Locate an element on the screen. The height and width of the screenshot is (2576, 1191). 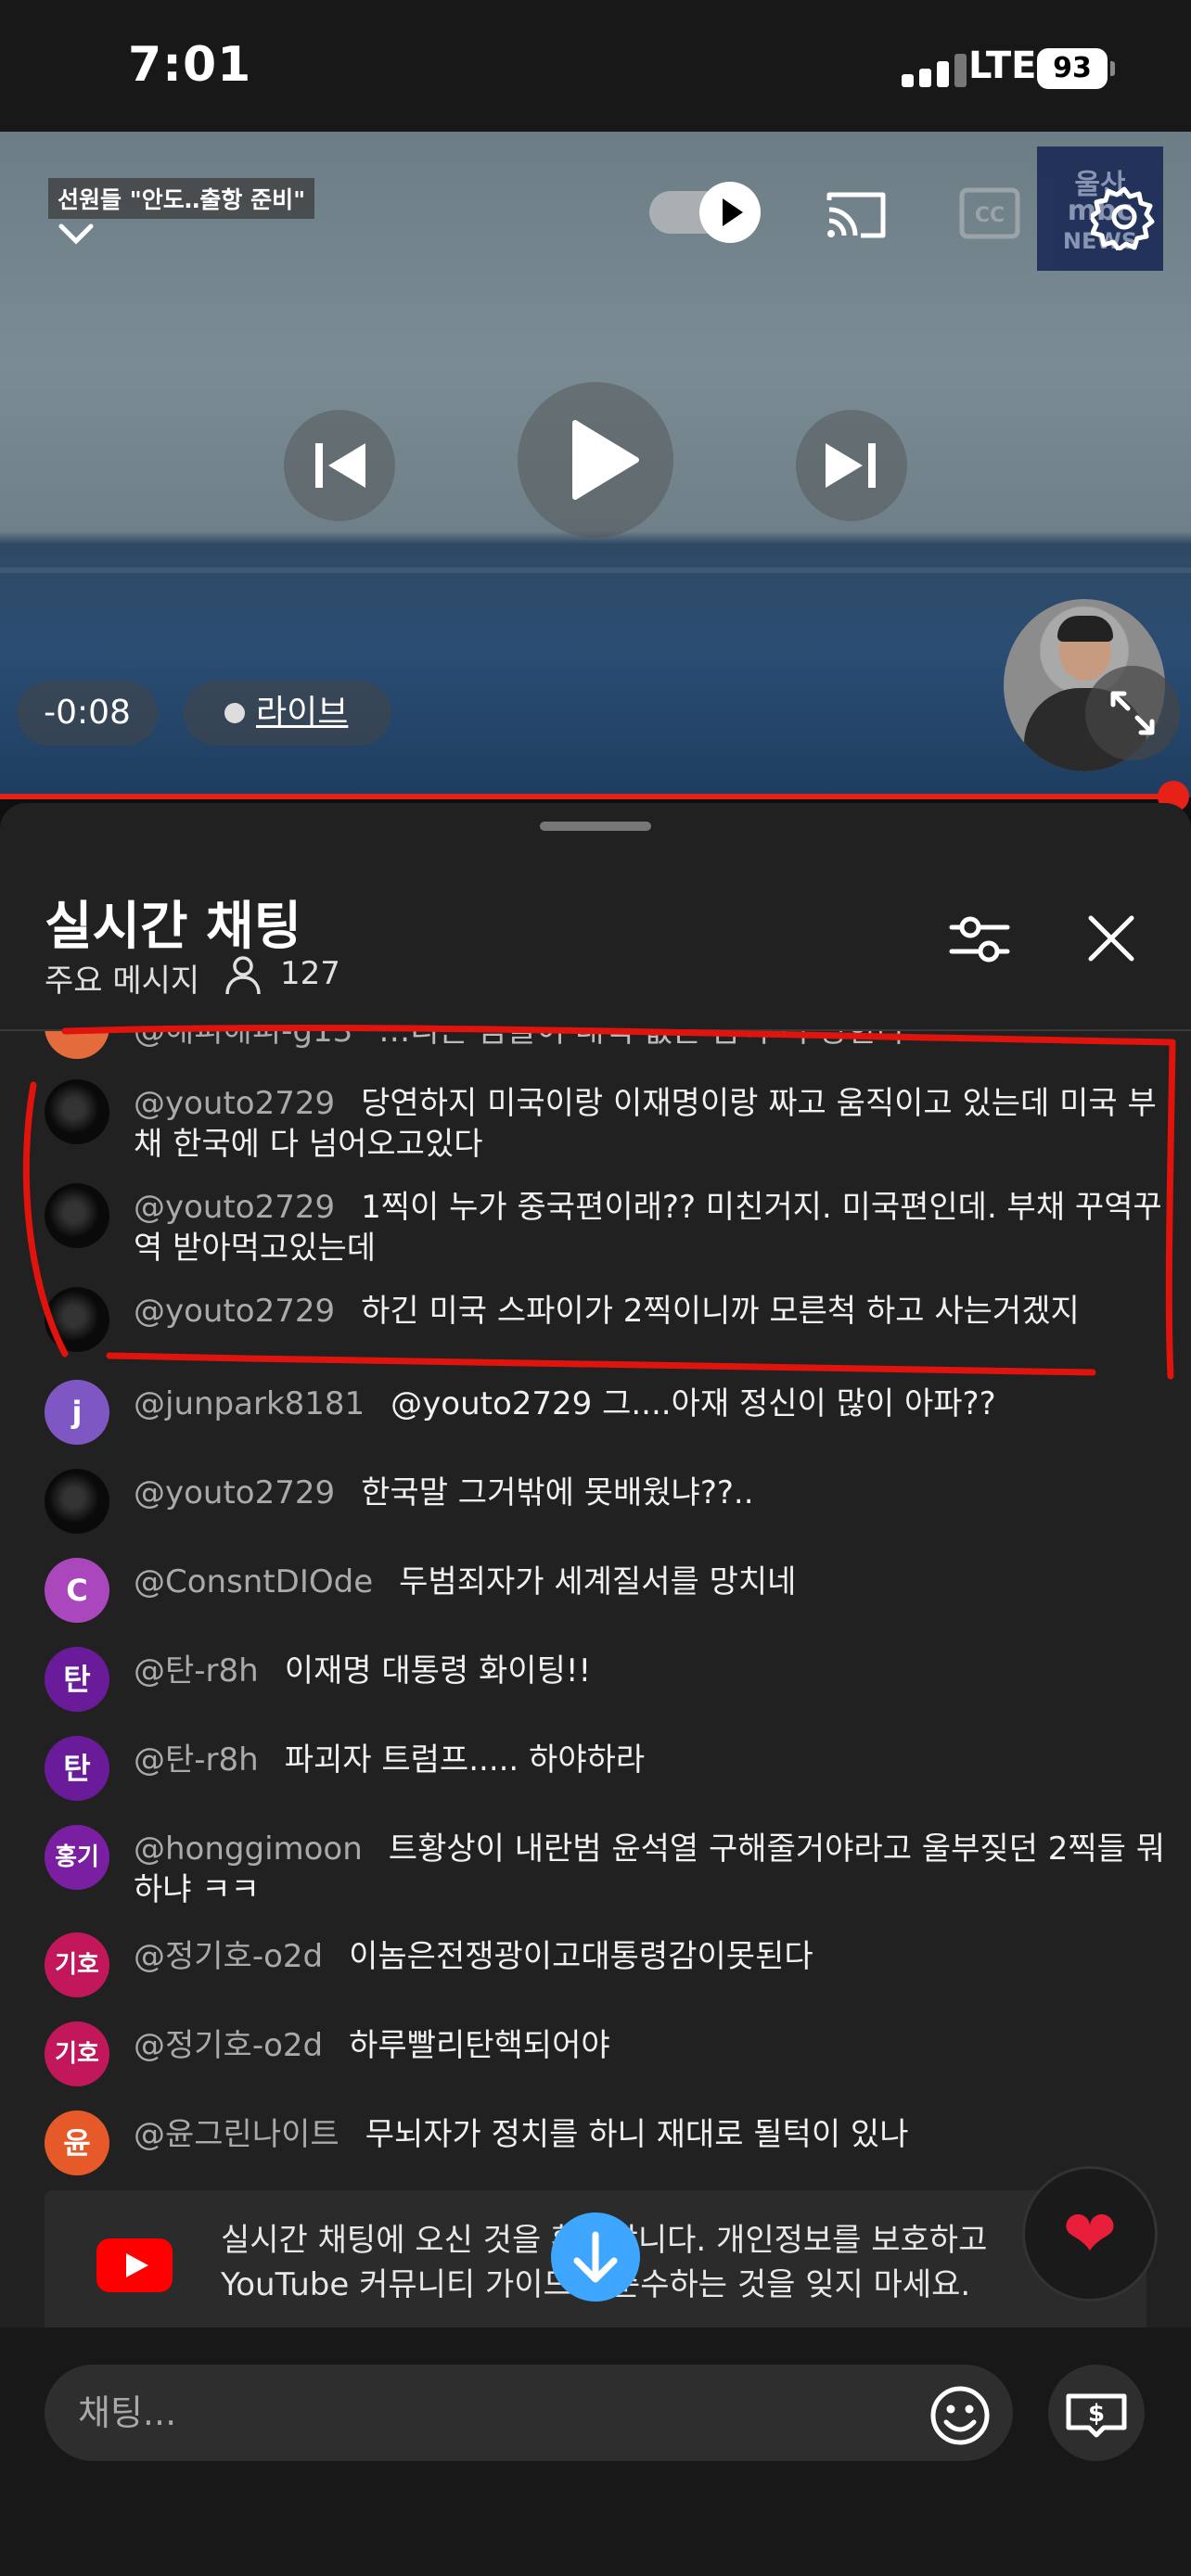
partial-chat-message: @해피해피-g13 …리는 놈들이 대책 없는 놈이 더 당한다 is located at coordinates (601, 1045).